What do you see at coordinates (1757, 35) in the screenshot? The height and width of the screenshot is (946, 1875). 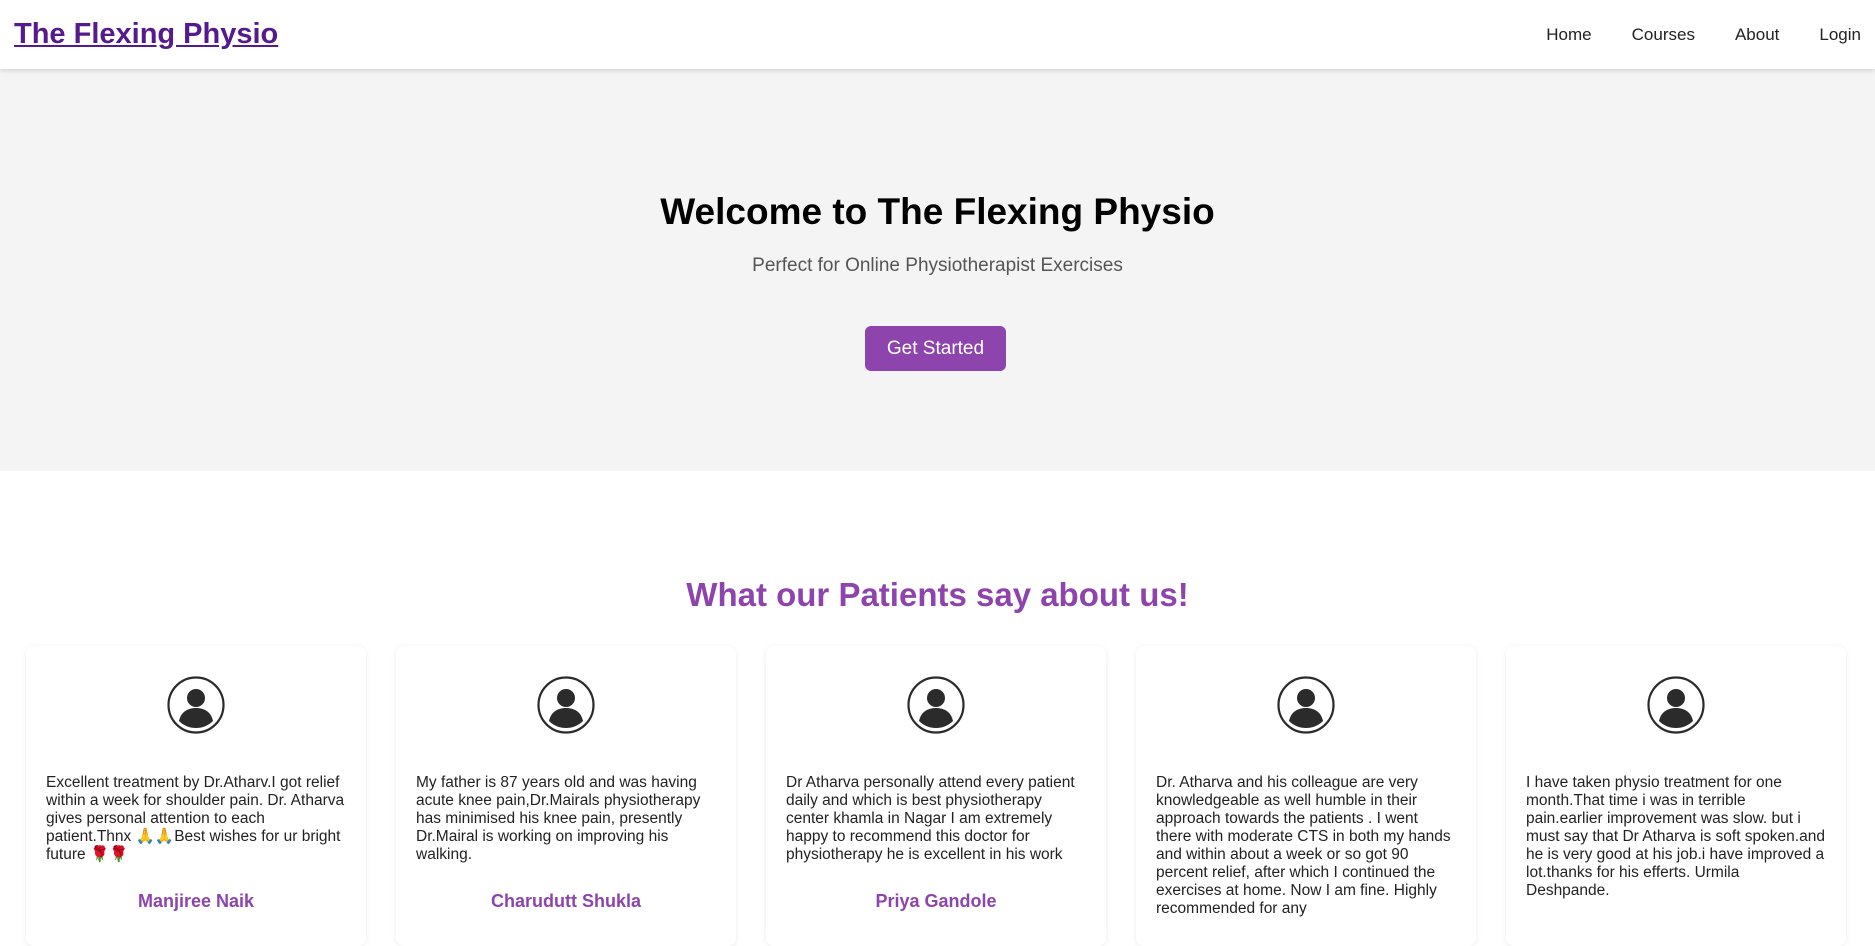 I see `nav-about-link: About` at bounding box center [1757, 35].